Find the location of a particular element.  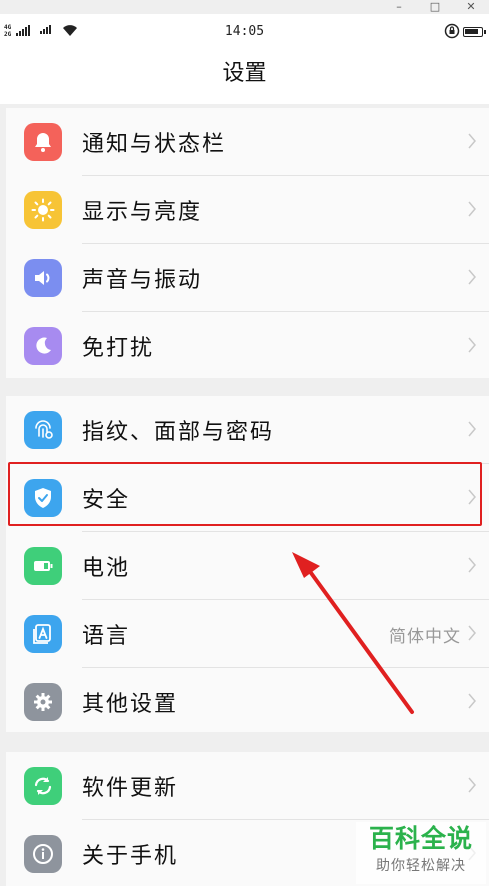

settings-item-battery: 电池 is located at coordinates (247, 566).